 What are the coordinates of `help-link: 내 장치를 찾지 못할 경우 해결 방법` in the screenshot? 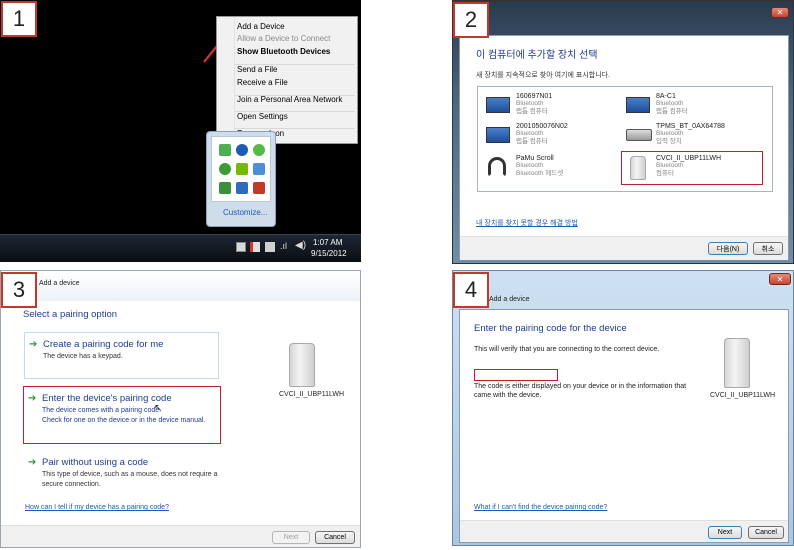 It's located at (527, 223).